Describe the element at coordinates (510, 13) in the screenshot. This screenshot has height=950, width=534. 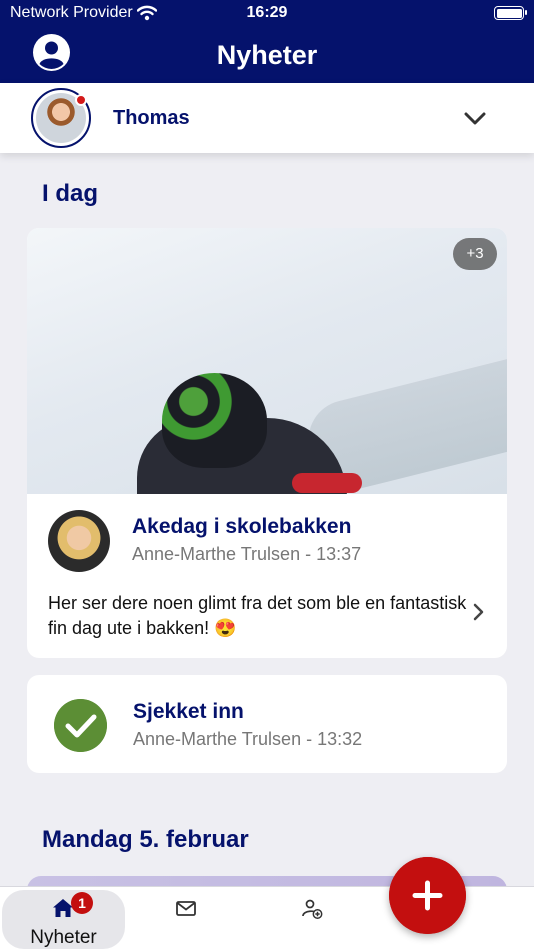
I see `battery-icon` at that location.